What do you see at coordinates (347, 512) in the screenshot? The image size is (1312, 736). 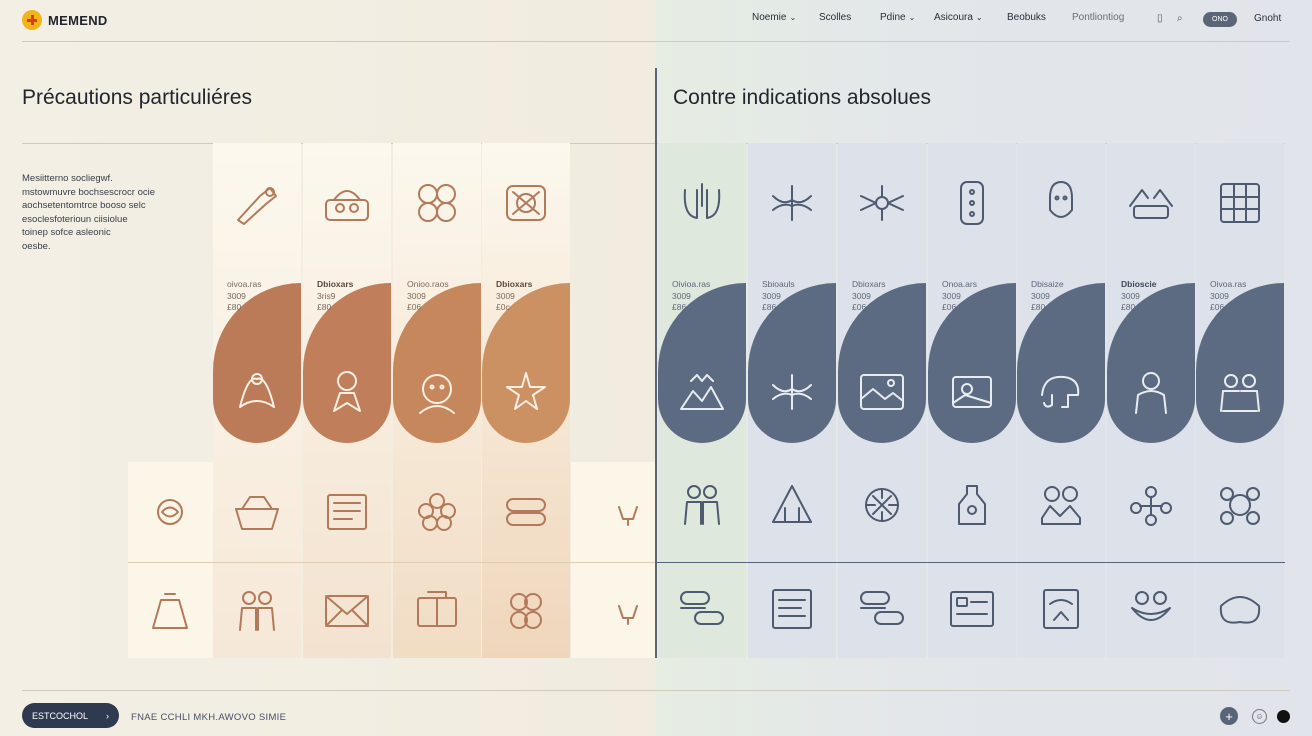 I see `document-icon` at bounding box center [347, 512].